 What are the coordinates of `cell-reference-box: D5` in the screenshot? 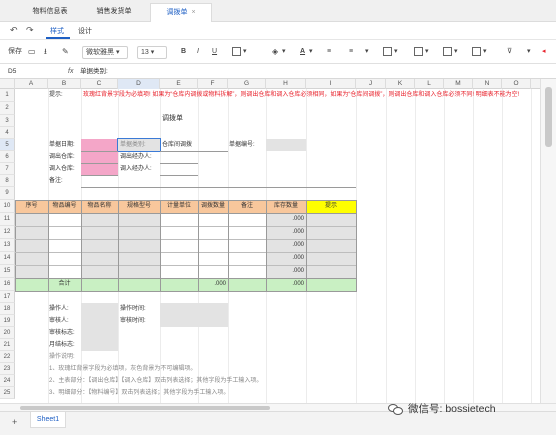 It's located at (31, 71).